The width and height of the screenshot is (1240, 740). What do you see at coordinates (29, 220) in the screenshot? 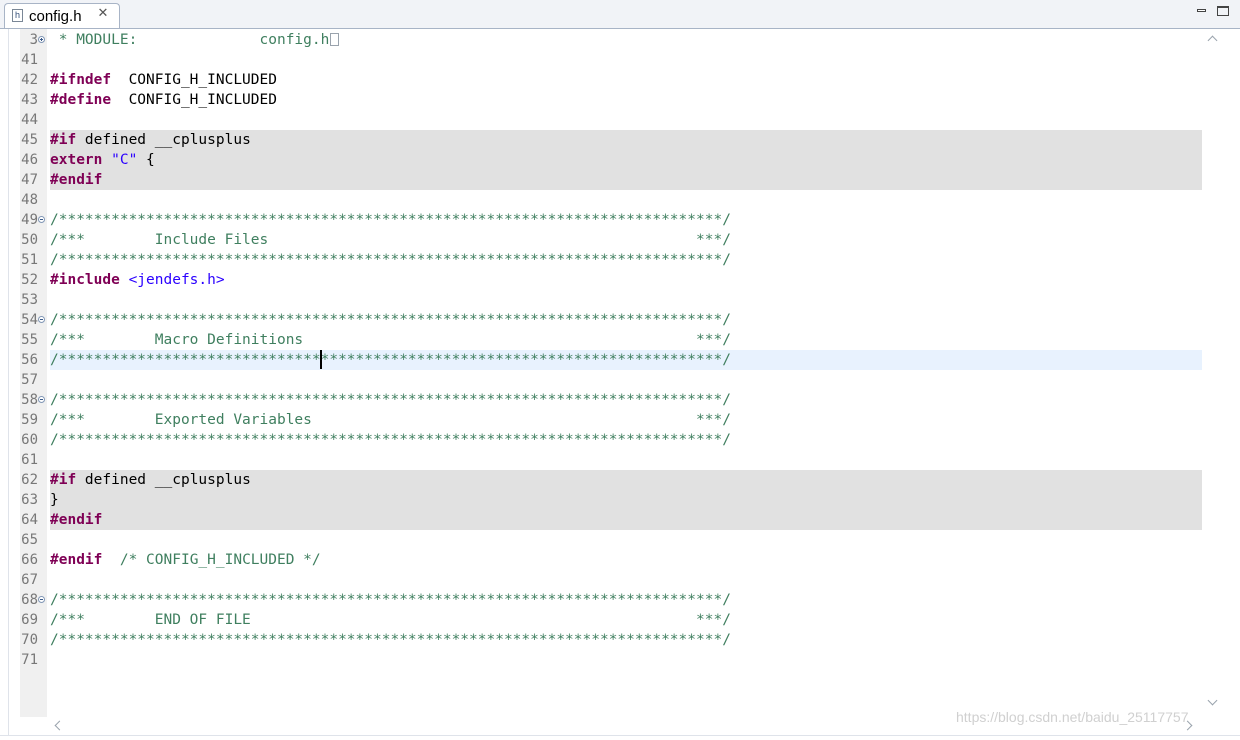
I see `line-number: 49` at bounding box center [29, 220].